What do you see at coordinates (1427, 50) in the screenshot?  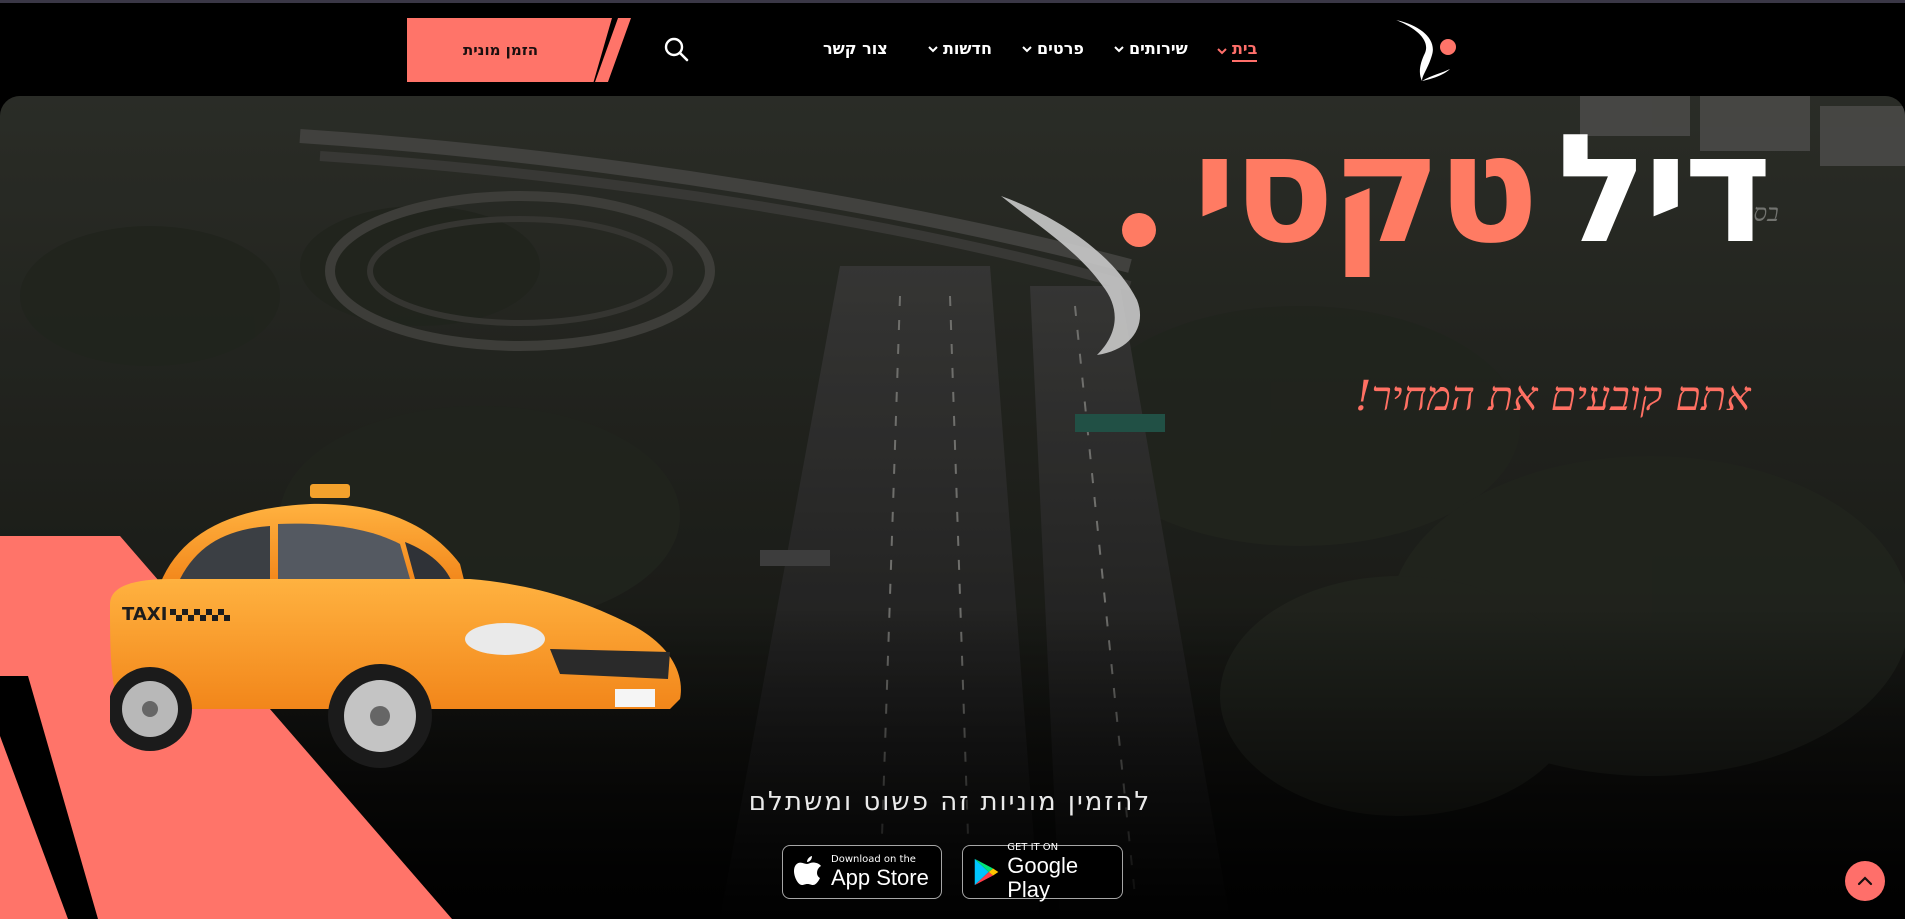 I see `brand-logo-icon` at bounding box center [1427, 50].